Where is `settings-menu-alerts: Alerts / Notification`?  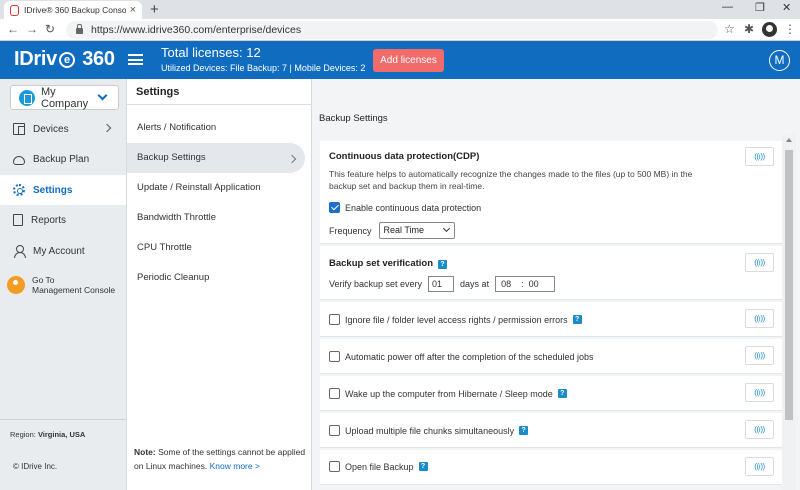
settings-menu-alerts: Alerts / Notification is located at coordinates (216, 128).